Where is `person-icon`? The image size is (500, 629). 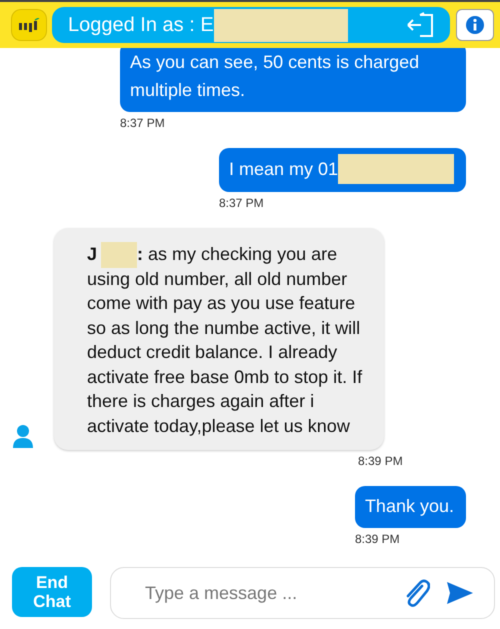 person-icon is located at coordinates (23, 436).